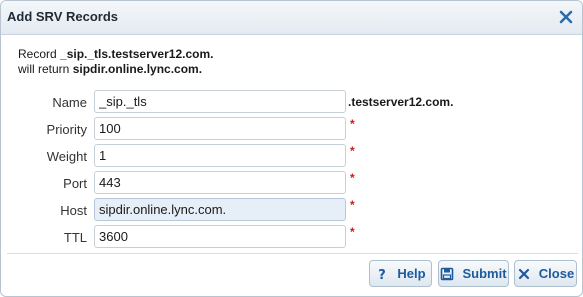 This screenshot has width=583, height=297. Describe the element at coordinates (292, 253) in the screenshot. I see `footer-divider` at that location.